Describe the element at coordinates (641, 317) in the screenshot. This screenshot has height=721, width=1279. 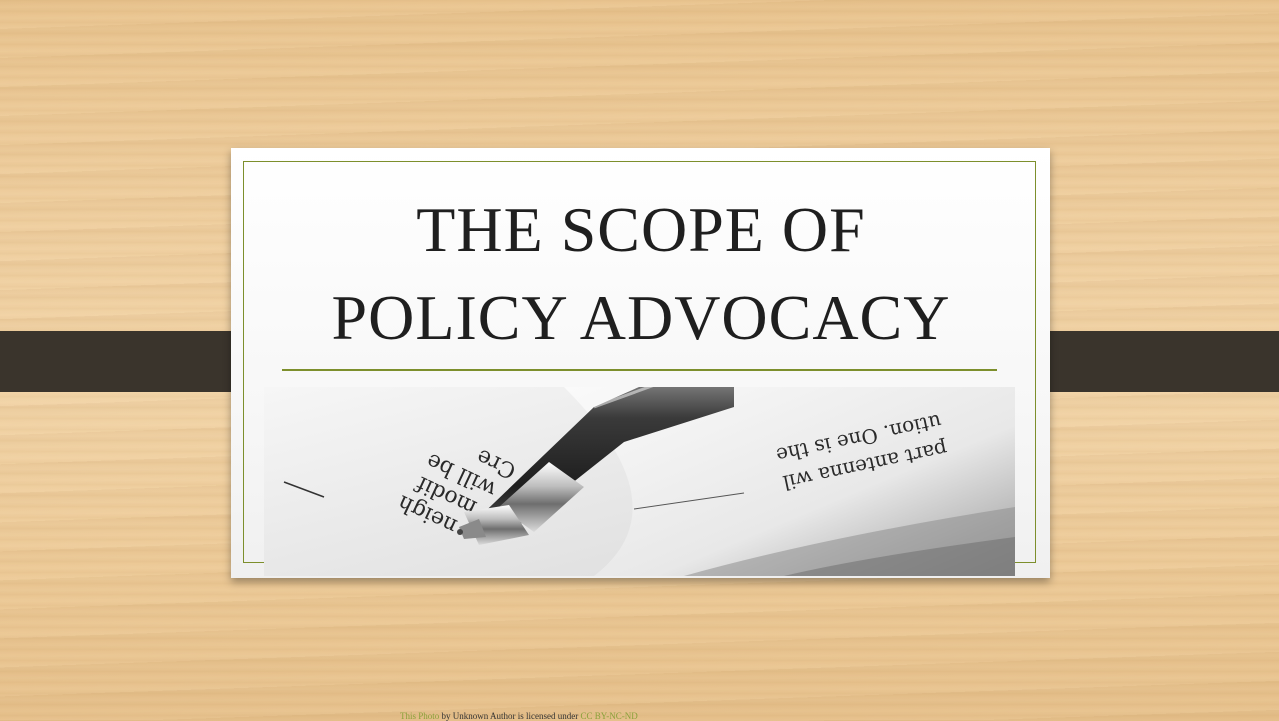
I see `title-line-2: POLICY ADVOCACY` at that location.